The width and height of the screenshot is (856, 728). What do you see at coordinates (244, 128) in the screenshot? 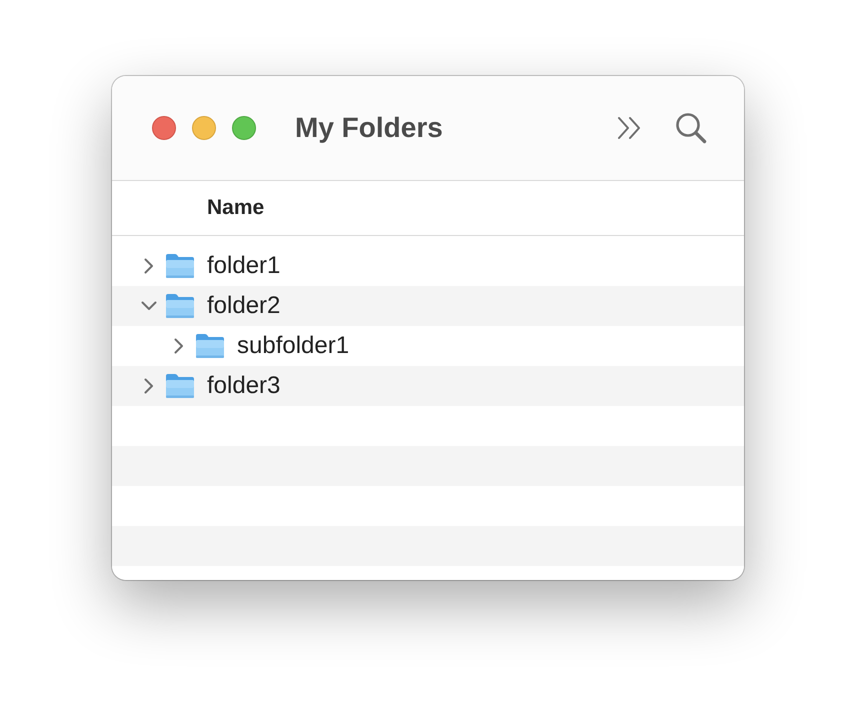
I see `fullscreen-button` at bounding box center [244, 128].